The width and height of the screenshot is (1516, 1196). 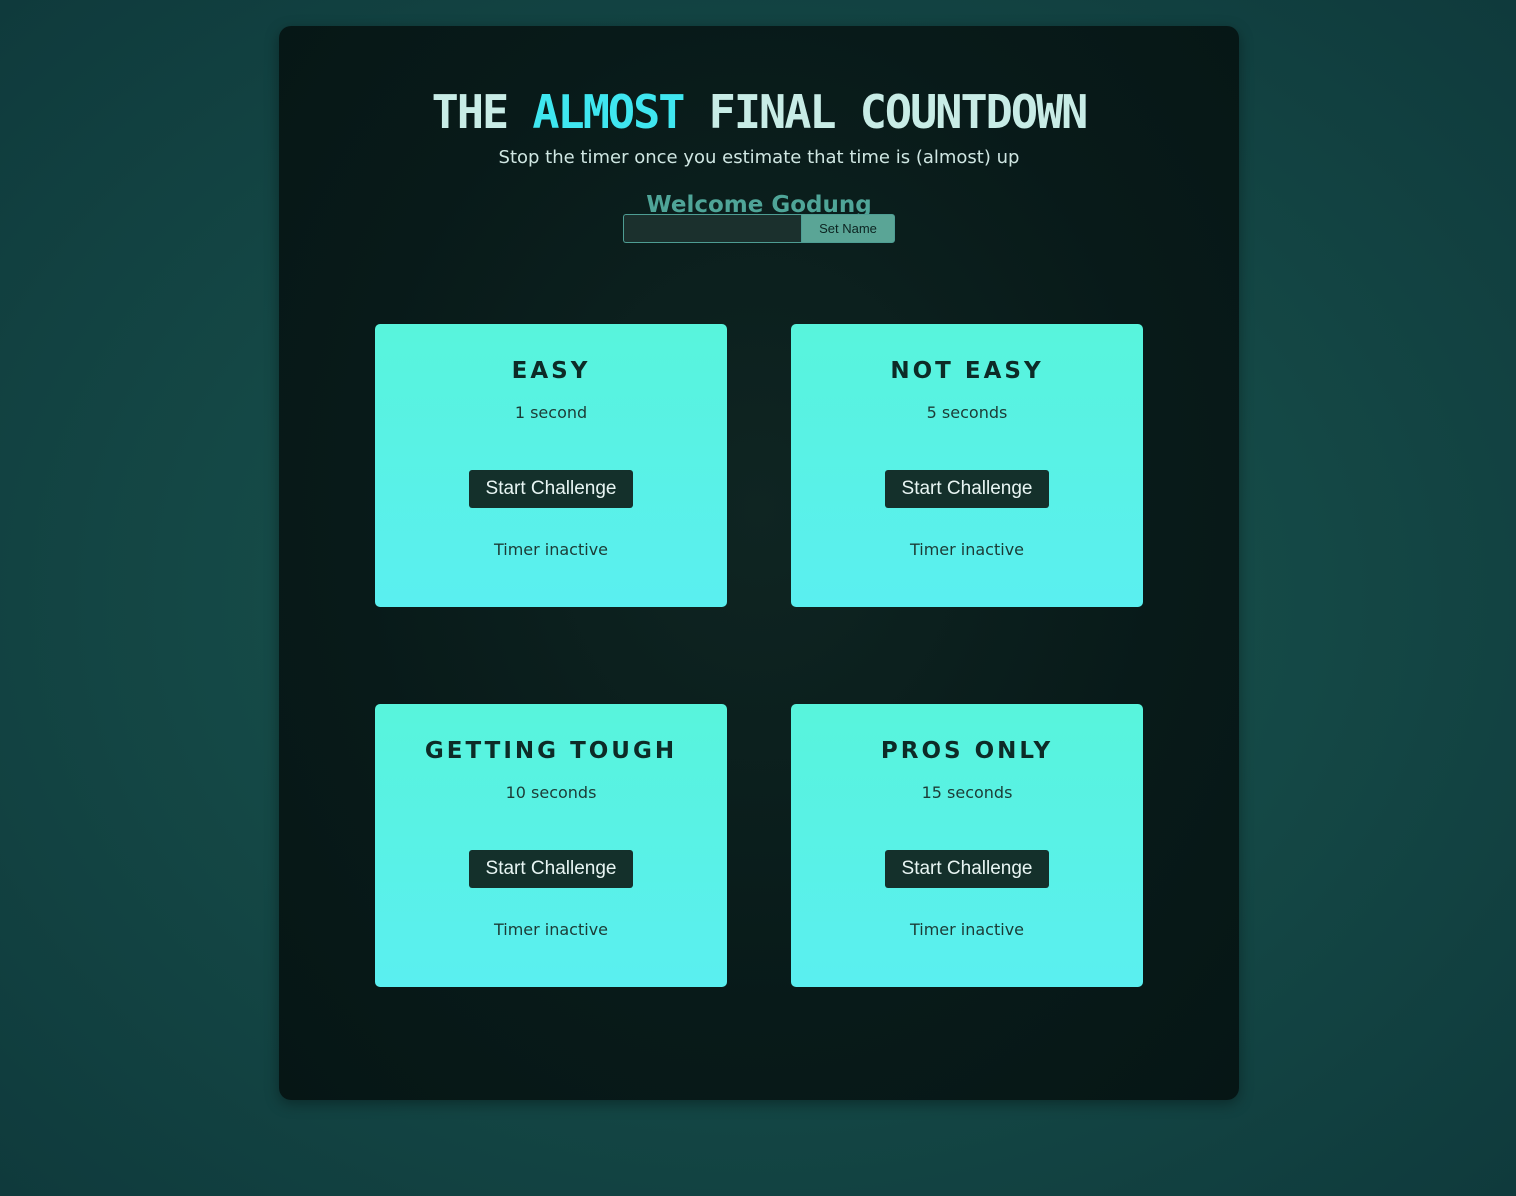 What do you see at coordinates (967, 412) in the screenshot?
I see `challenge-duration: 5 seconds` at bounding box center [967, 412].